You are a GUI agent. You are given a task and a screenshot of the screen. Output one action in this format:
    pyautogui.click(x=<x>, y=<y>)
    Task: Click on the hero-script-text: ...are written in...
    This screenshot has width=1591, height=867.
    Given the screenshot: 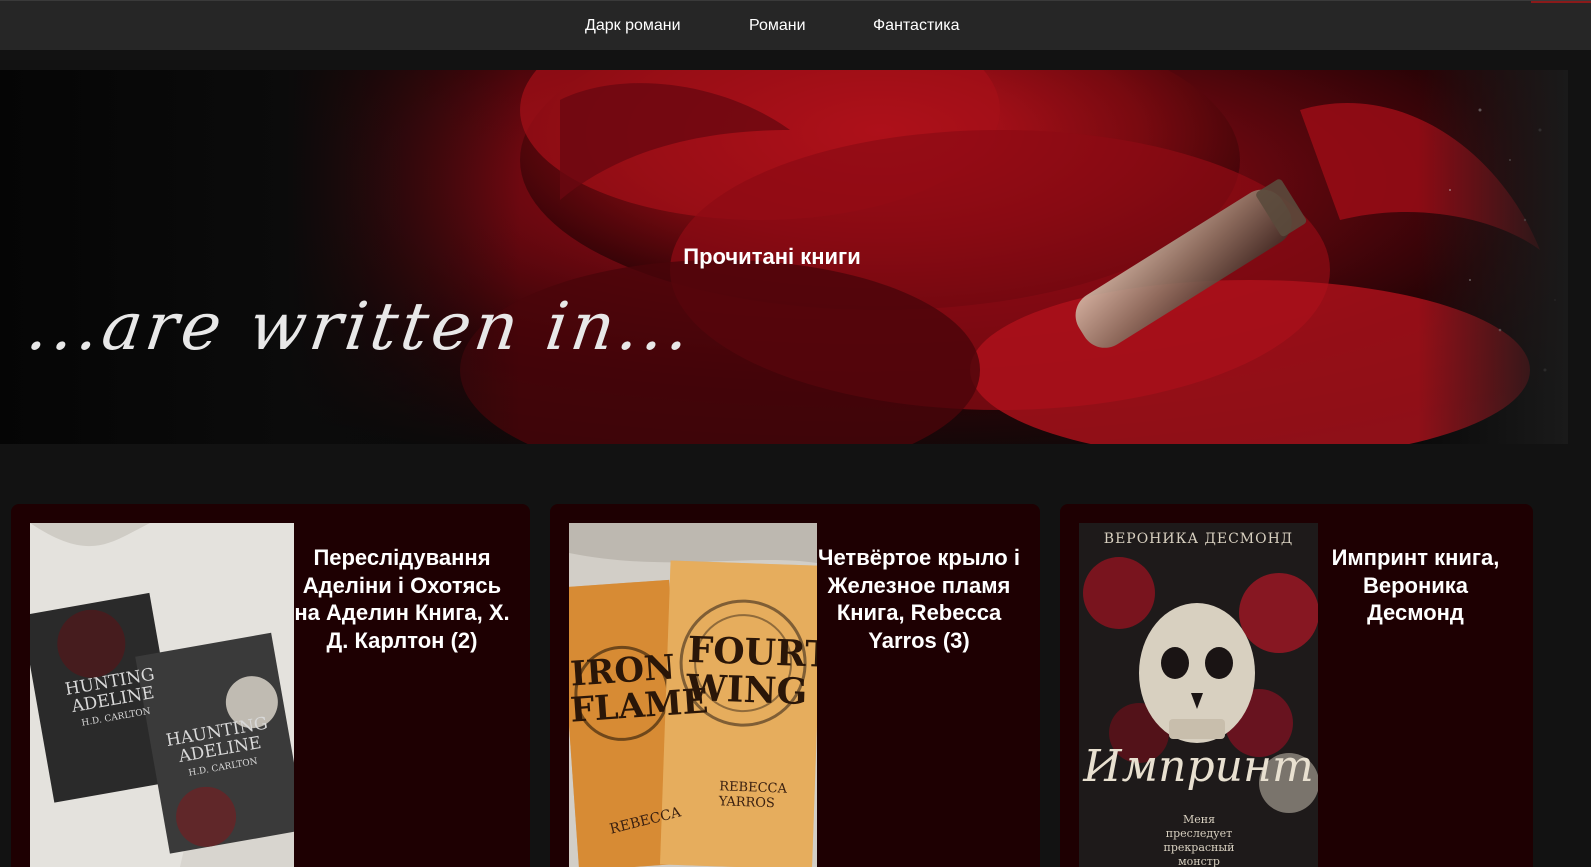 What is the action you would take?
    pyautogui.click(x=360, y=326)
    